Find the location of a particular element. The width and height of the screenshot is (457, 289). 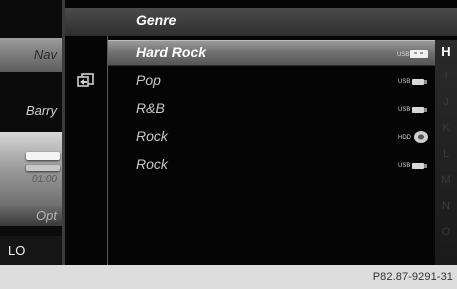

list-item: Rock USB is located at coordinates (273, 165).